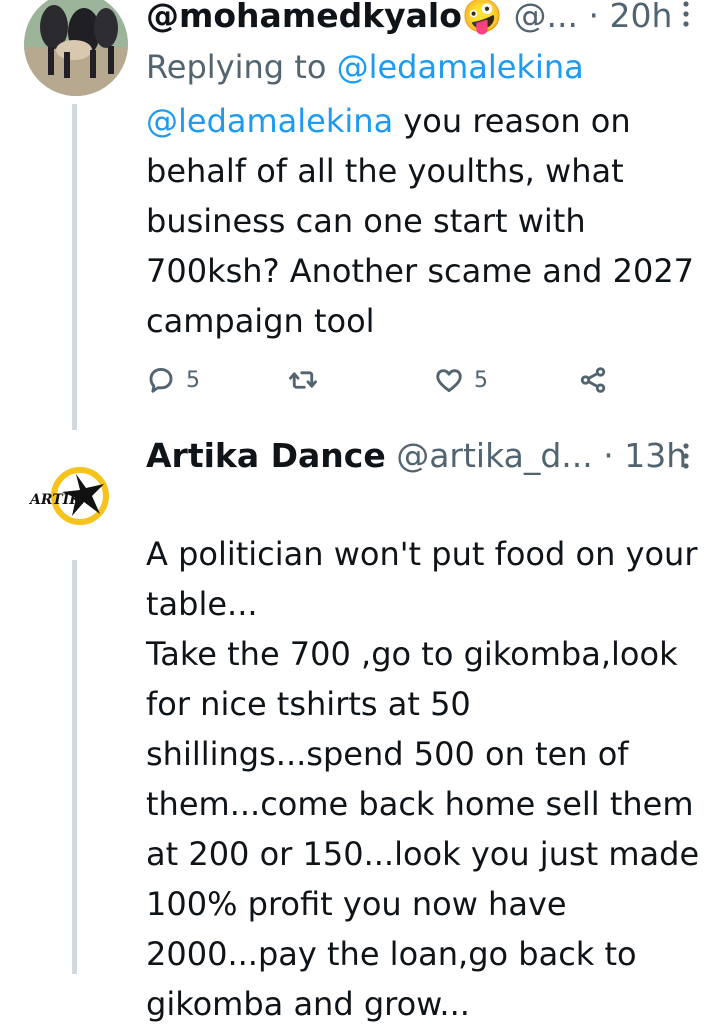 The width and height of the screenshot is (720, 1029). Describe the element at coordinates (481, 380) in the screenshot. I see `like-count: 5` at that location.